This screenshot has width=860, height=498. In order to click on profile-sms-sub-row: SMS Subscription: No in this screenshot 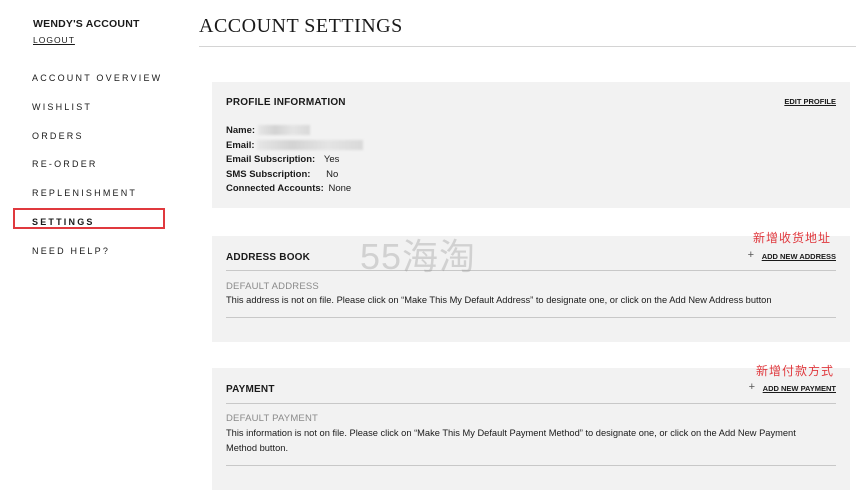, I will do `click(282, 174)`.